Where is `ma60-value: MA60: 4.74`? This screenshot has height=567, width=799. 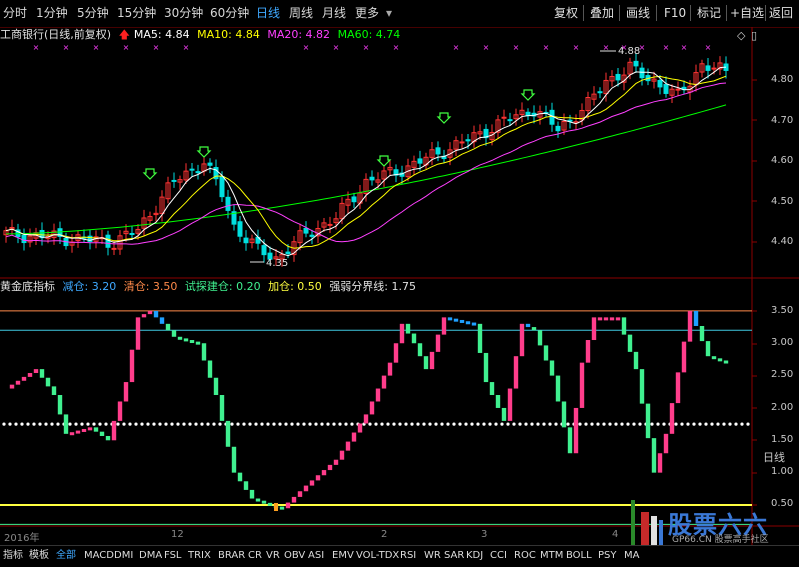
ma60-value: MA60: 4.74 is located at coordinates (369, 34).